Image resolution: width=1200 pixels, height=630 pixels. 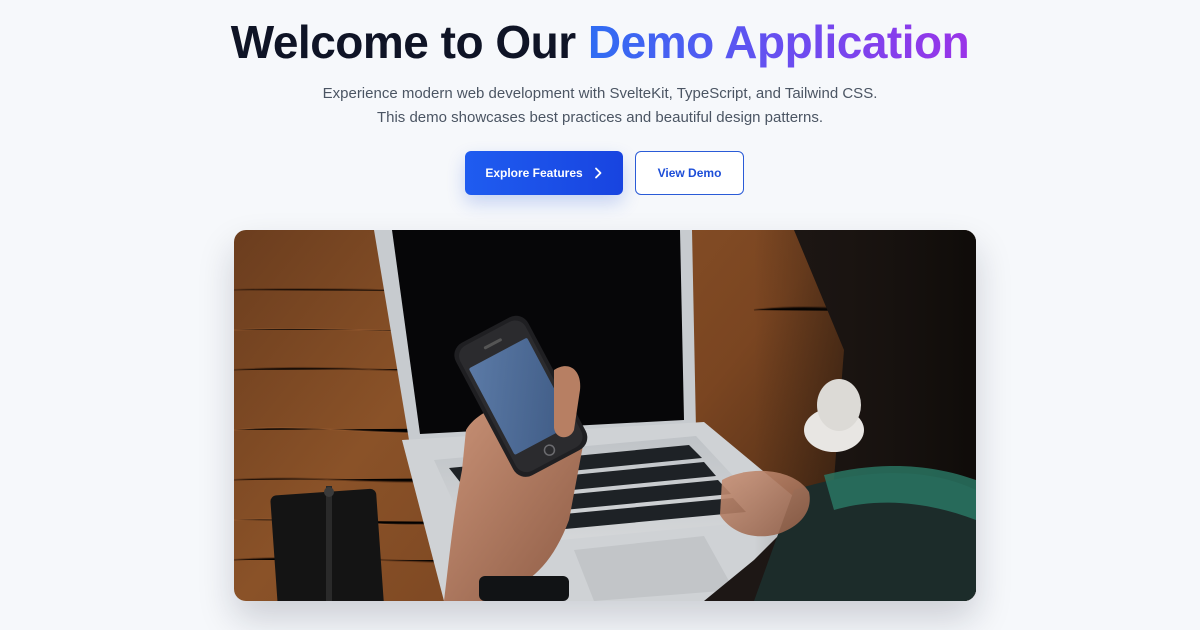 I want to click on page-title: Welcome to Our Demo Application, so click(x=600, y=42).